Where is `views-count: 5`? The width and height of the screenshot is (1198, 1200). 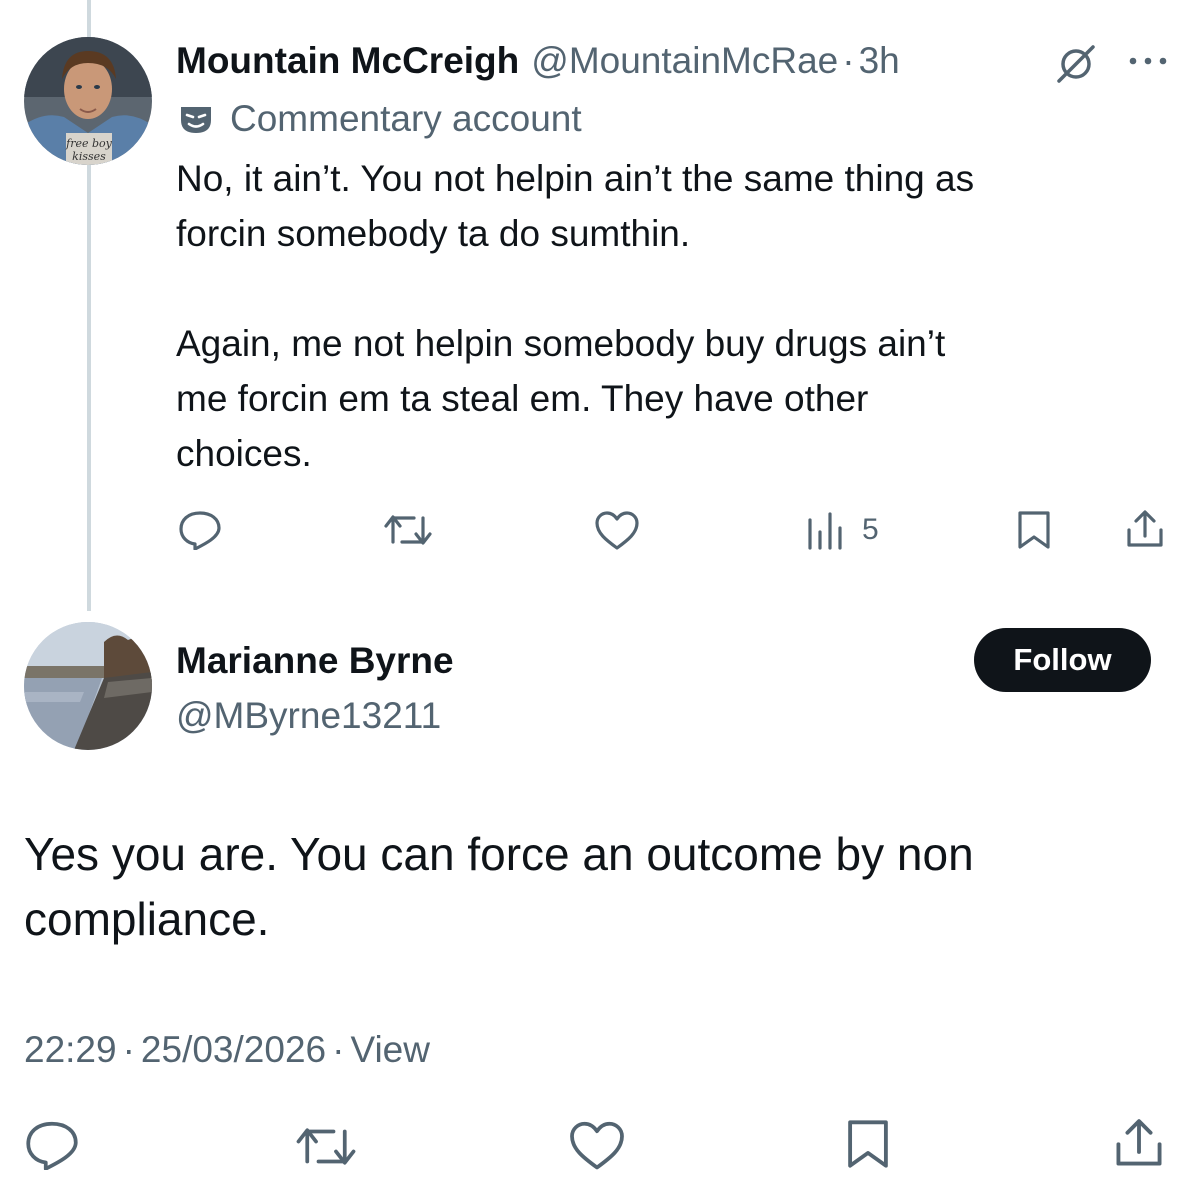
views-count: 5 is located at coordinates (870, 529).